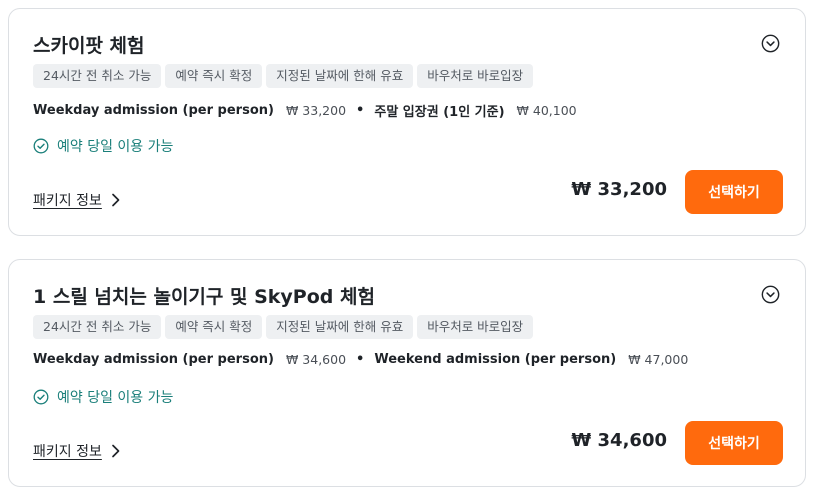 This screenshot has width=813, height=497. Describe the element at coordinates (619, 440) in the screenshot. I see `total-price: ₩ 34,600` at that location.